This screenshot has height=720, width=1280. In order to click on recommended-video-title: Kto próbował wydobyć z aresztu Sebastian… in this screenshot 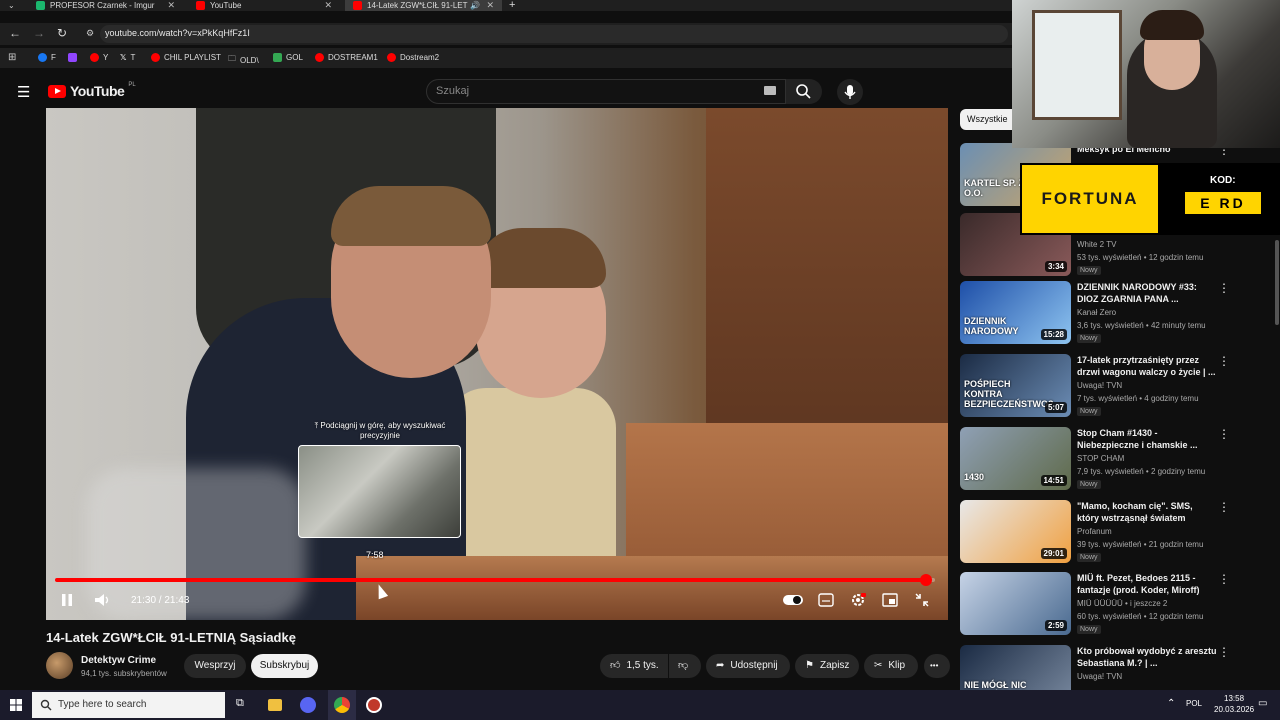, I will do `click(1147, 657)`.